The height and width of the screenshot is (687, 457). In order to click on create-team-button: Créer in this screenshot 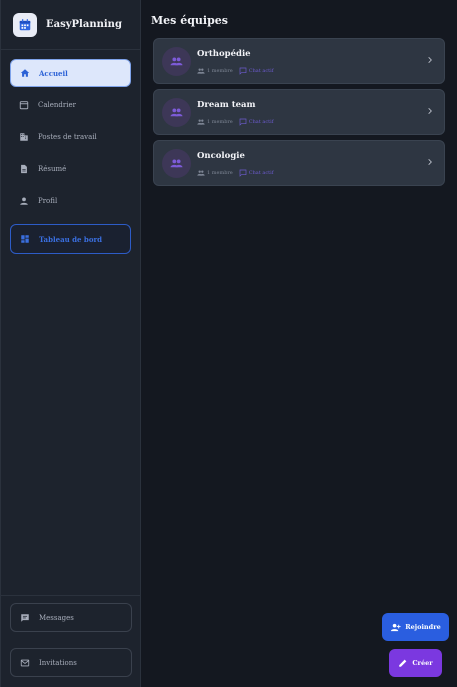, I will do `click(415, 663)`.